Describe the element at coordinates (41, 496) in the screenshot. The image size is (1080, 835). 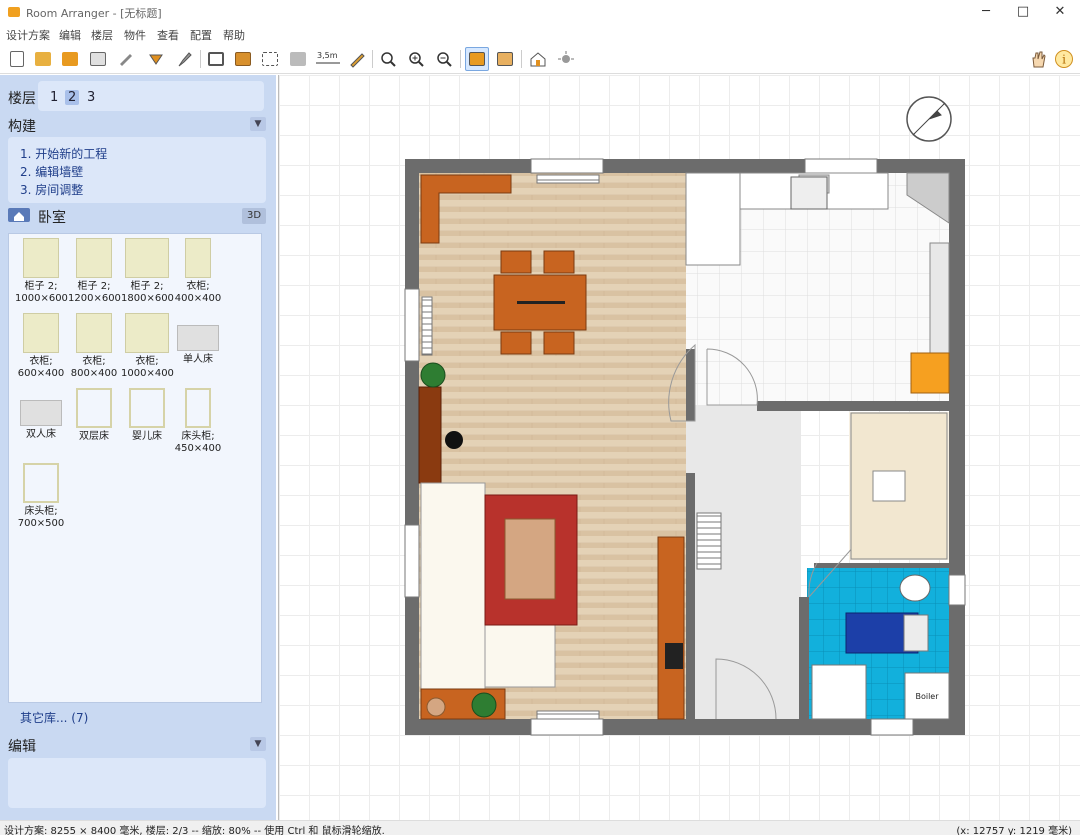
I see `library-item: 床头柜; 700×500` at that location.